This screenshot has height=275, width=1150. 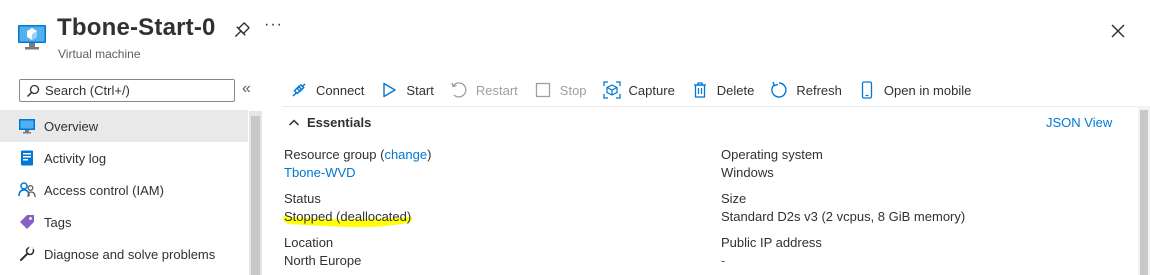 What do you see at coordinates (339, 122) in the screenshot?
I see `essentials-title: Essentials` at bounding box center [339, 122].